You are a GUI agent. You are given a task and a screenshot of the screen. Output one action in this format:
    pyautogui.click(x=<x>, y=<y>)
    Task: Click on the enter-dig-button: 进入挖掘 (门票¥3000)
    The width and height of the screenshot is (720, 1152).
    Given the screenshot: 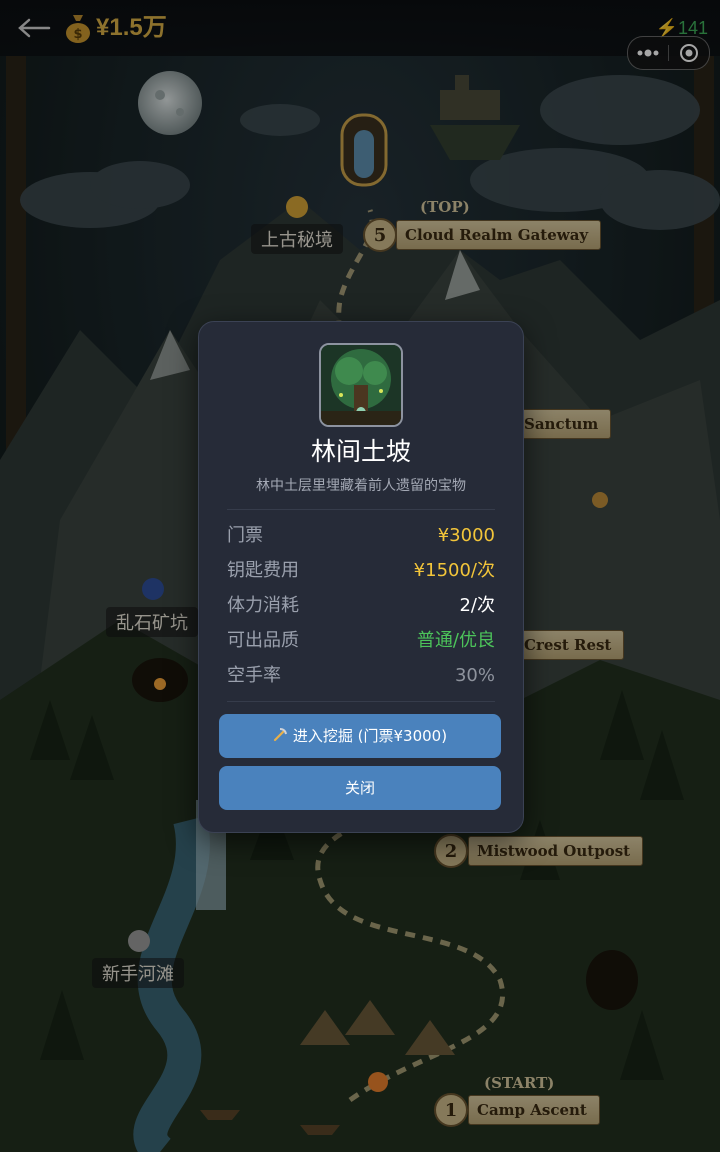 What is the action you would take?
    pyautogui.click(x=360, y=736)
    